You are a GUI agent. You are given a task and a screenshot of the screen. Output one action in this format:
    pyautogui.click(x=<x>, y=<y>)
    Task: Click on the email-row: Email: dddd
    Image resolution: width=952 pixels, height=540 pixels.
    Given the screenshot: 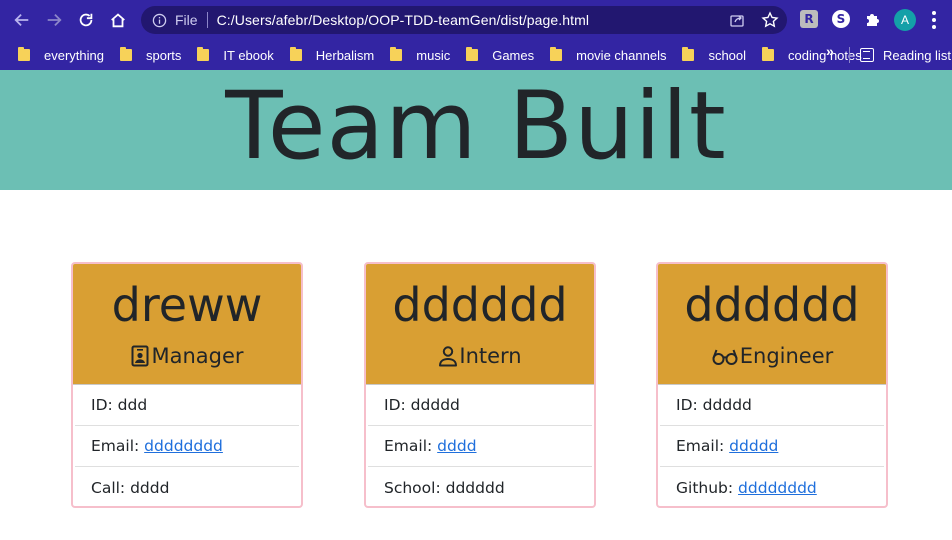 What is the action you would take?
    pyautogui.click(x=480, y=446)
    